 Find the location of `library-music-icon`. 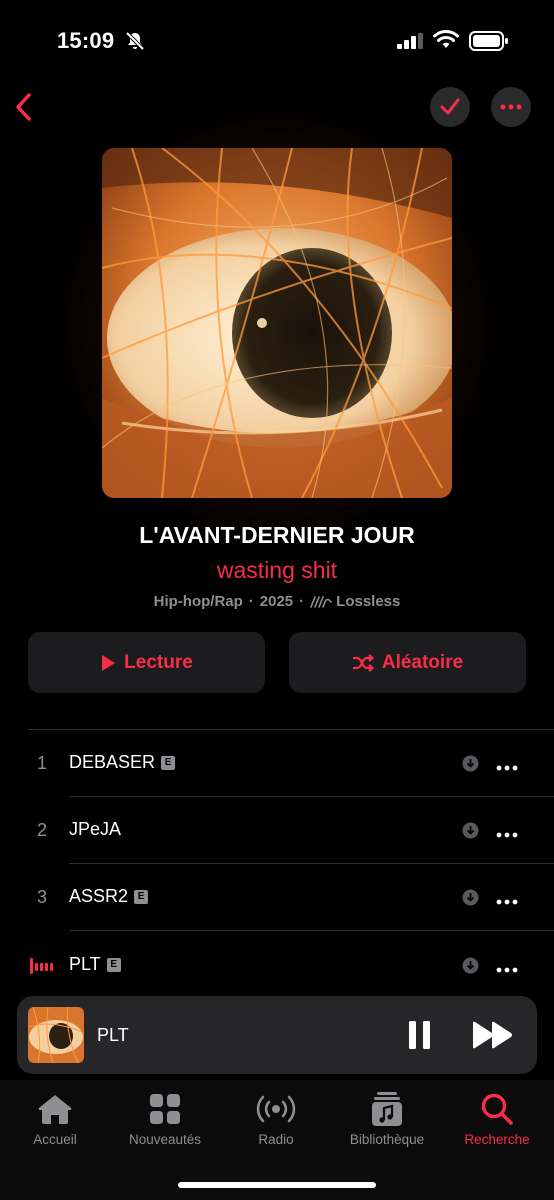

library-music-icon is located at coordinates (387, 1109).